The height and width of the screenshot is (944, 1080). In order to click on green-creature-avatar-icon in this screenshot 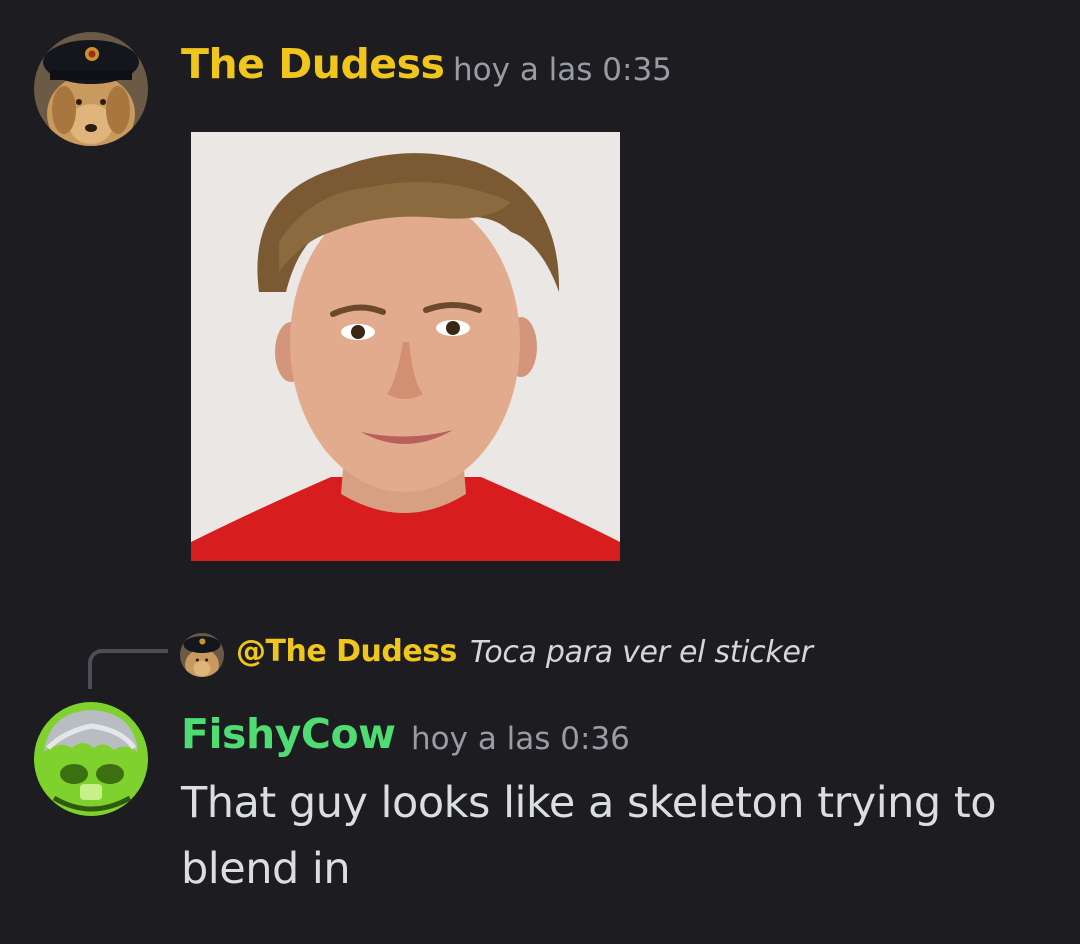, I will do `click(91, 759)`.